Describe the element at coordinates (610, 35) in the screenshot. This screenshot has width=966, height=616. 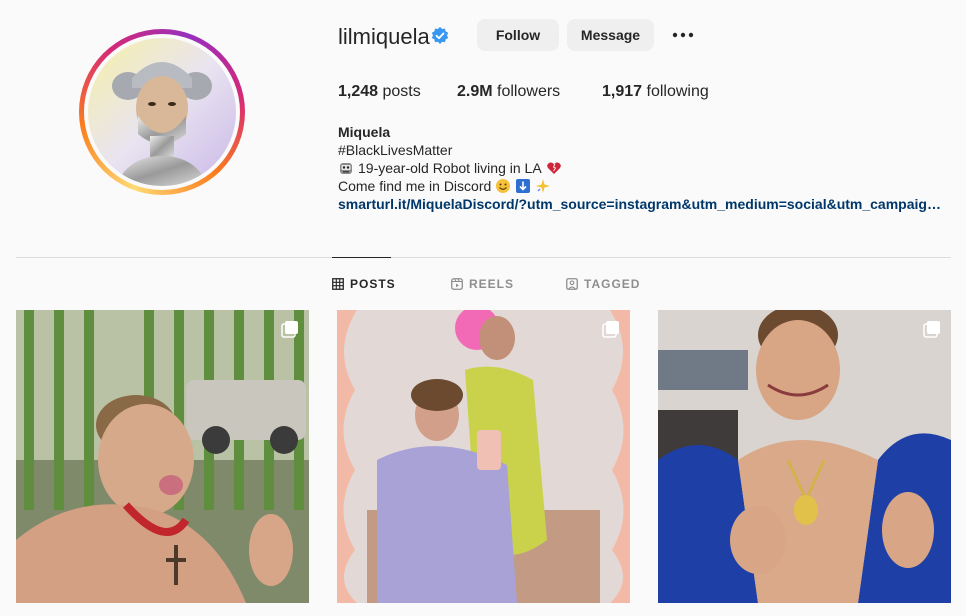
I see `message-button: Message` at that location.